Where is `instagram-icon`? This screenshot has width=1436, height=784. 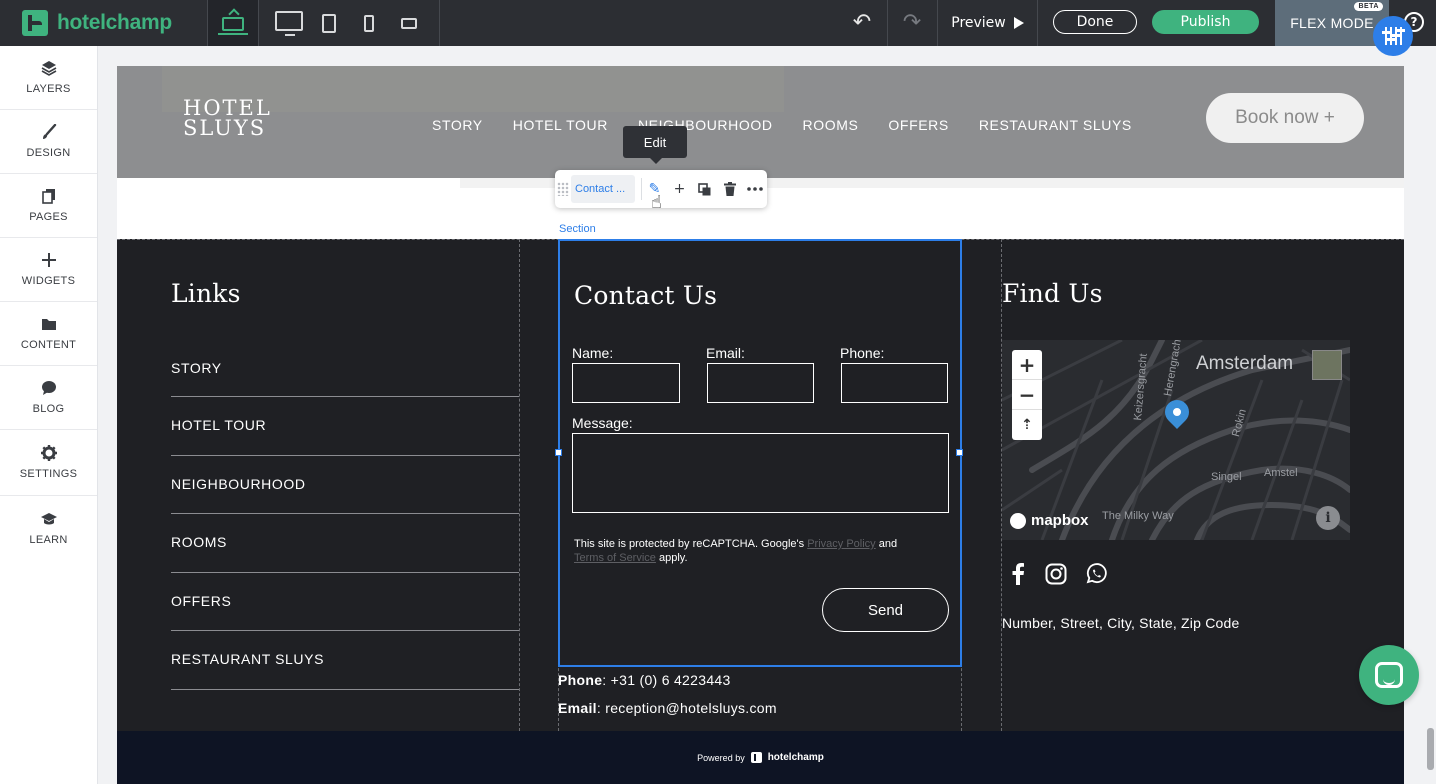 instagram-icon is located at coordinates (1056, 574).